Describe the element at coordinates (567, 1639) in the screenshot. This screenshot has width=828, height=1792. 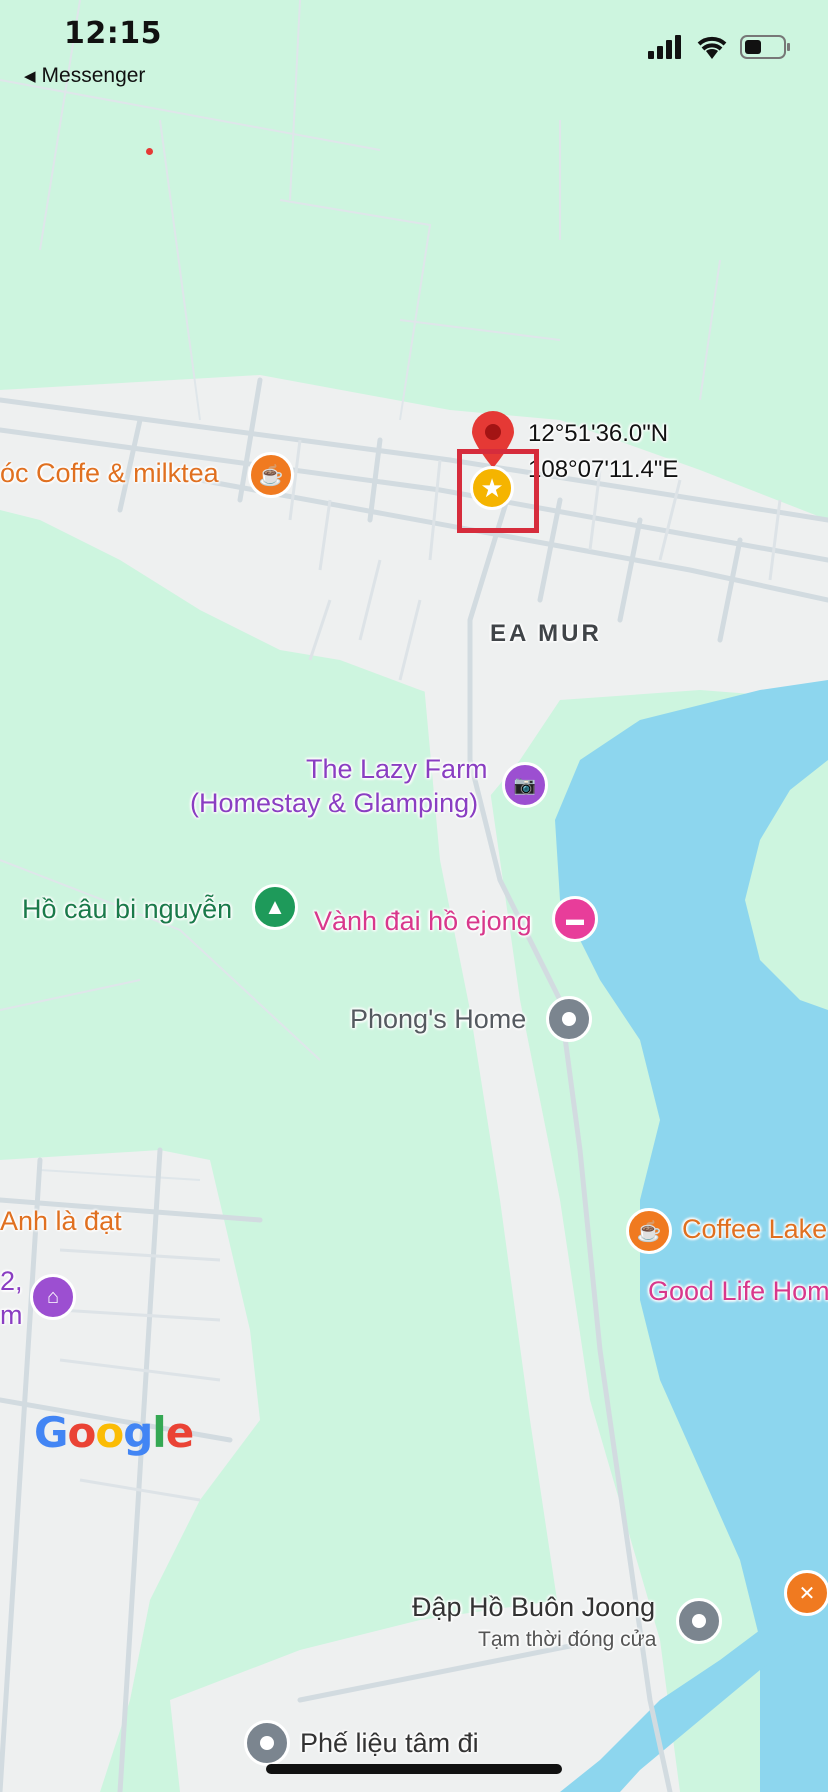
I see `place-status-closed: Tạm thời đóng cửa` at that location.